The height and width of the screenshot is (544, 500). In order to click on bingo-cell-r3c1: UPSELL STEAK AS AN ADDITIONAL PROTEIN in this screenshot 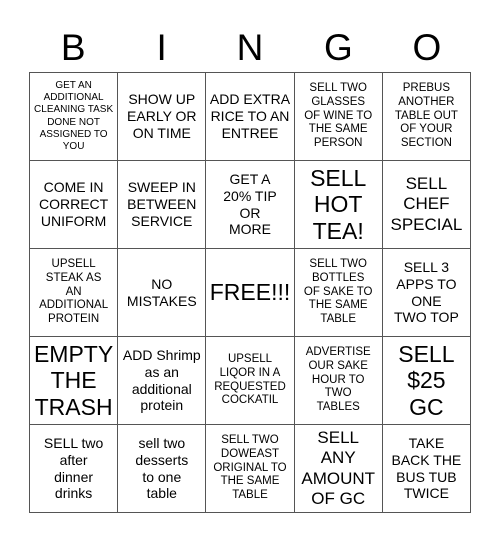, I will do `click(74, 293)`.